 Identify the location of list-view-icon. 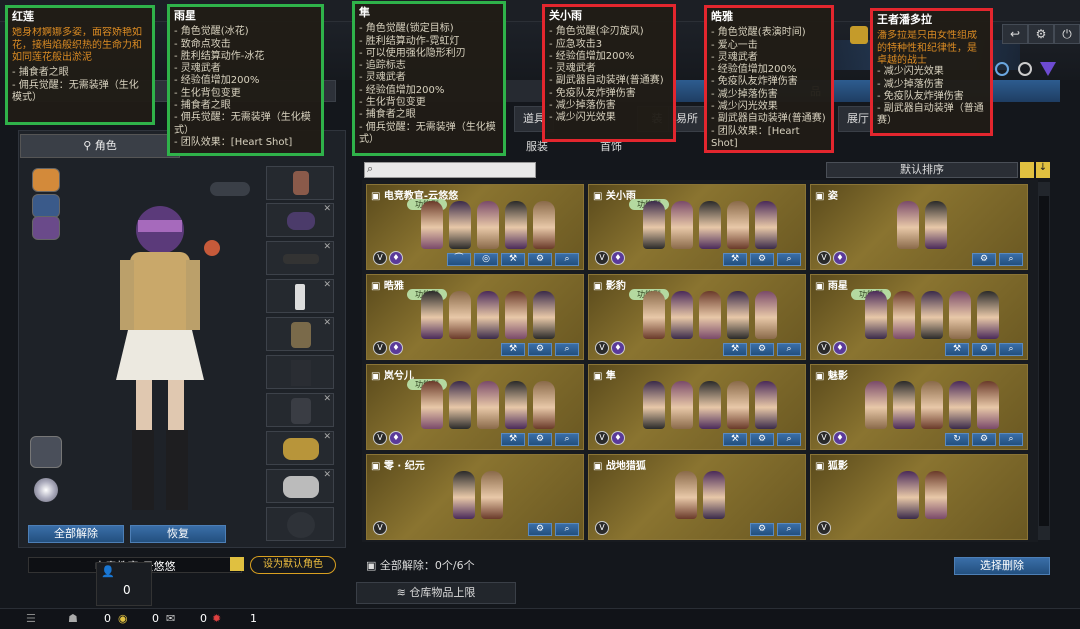
(1027, 170).